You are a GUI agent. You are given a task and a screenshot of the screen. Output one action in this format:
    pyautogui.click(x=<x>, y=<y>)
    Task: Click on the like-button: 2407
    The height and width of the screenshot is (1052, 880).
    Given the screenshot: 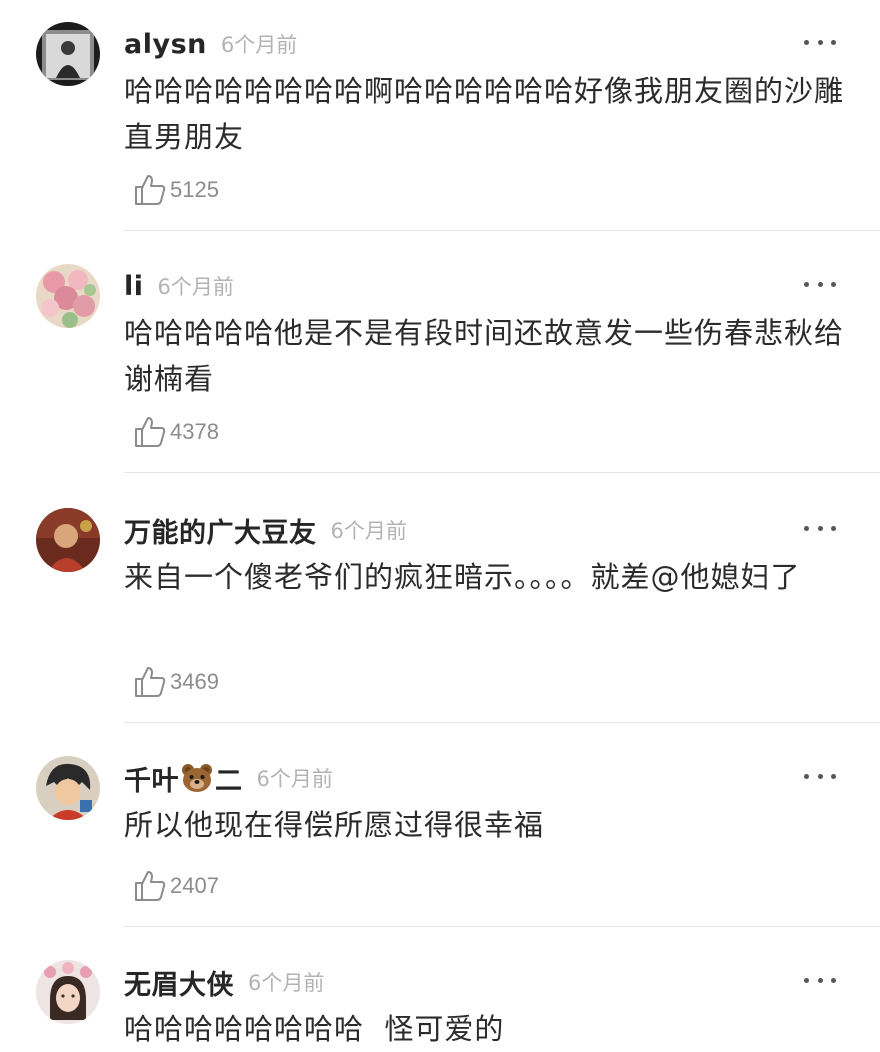 What is the action you would take?
    pyautogui.click(x=175, y=886)
    